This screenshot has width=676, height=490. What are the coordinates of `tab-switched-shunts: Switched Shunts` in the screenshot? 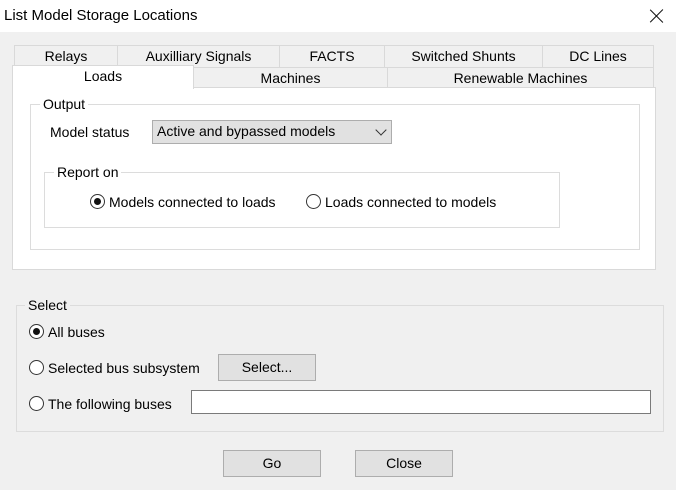 It's located at (463, 56).